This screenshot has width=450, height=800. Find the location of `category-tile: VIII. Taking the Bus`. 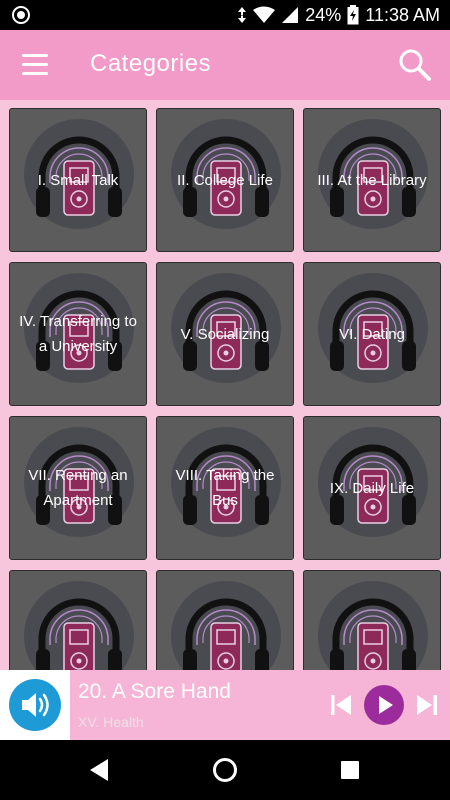

category-tile: VIII. Taking the Bus is located at coordinates (225, 488).